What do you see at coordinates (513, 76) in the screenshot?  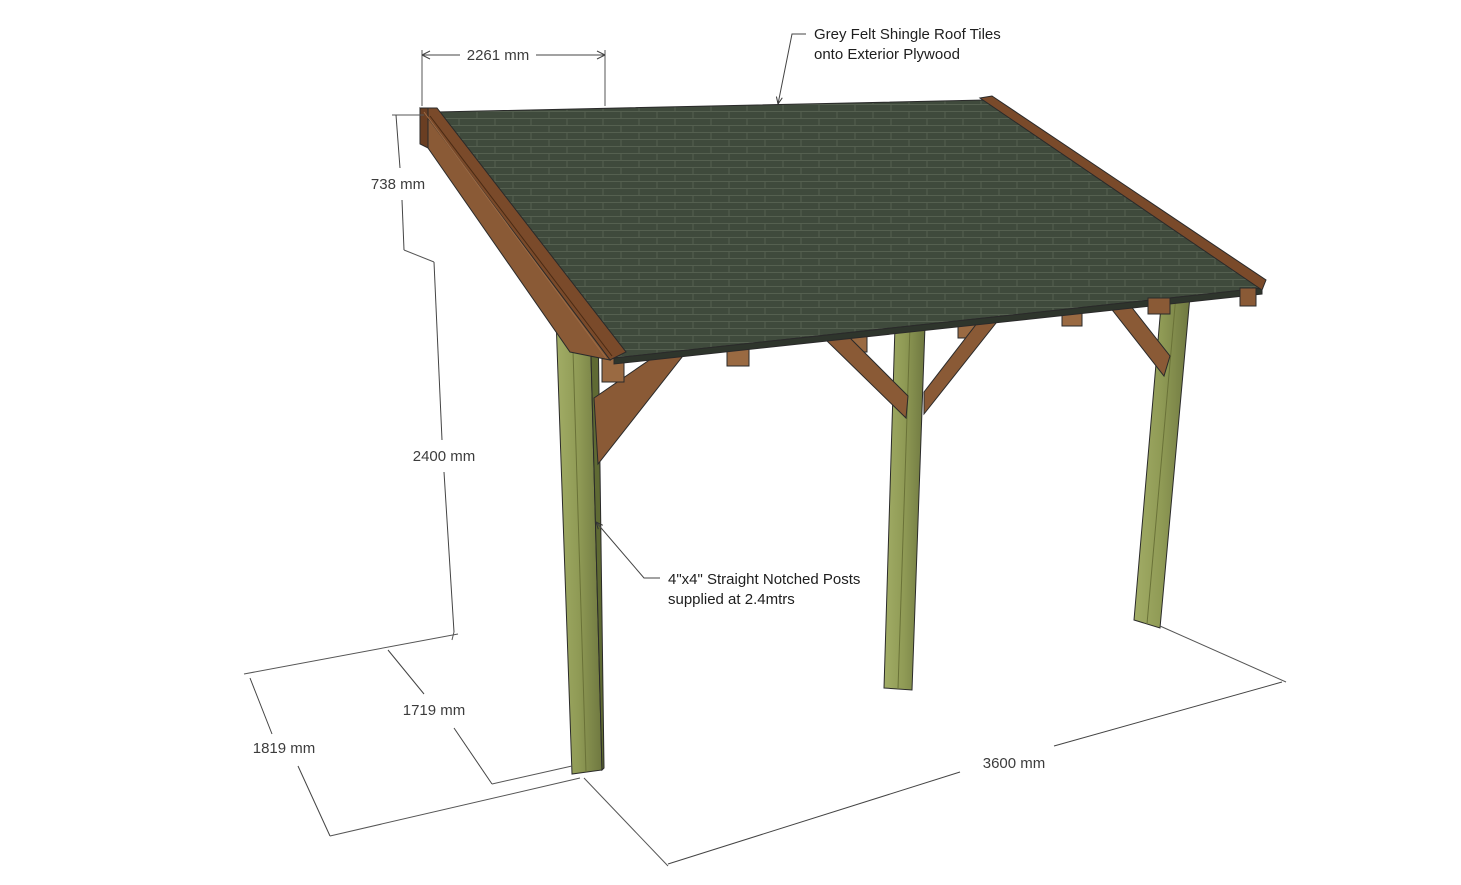 I see `dim-roof-overhang: 2261 mm` at bounding box center [513, 76].